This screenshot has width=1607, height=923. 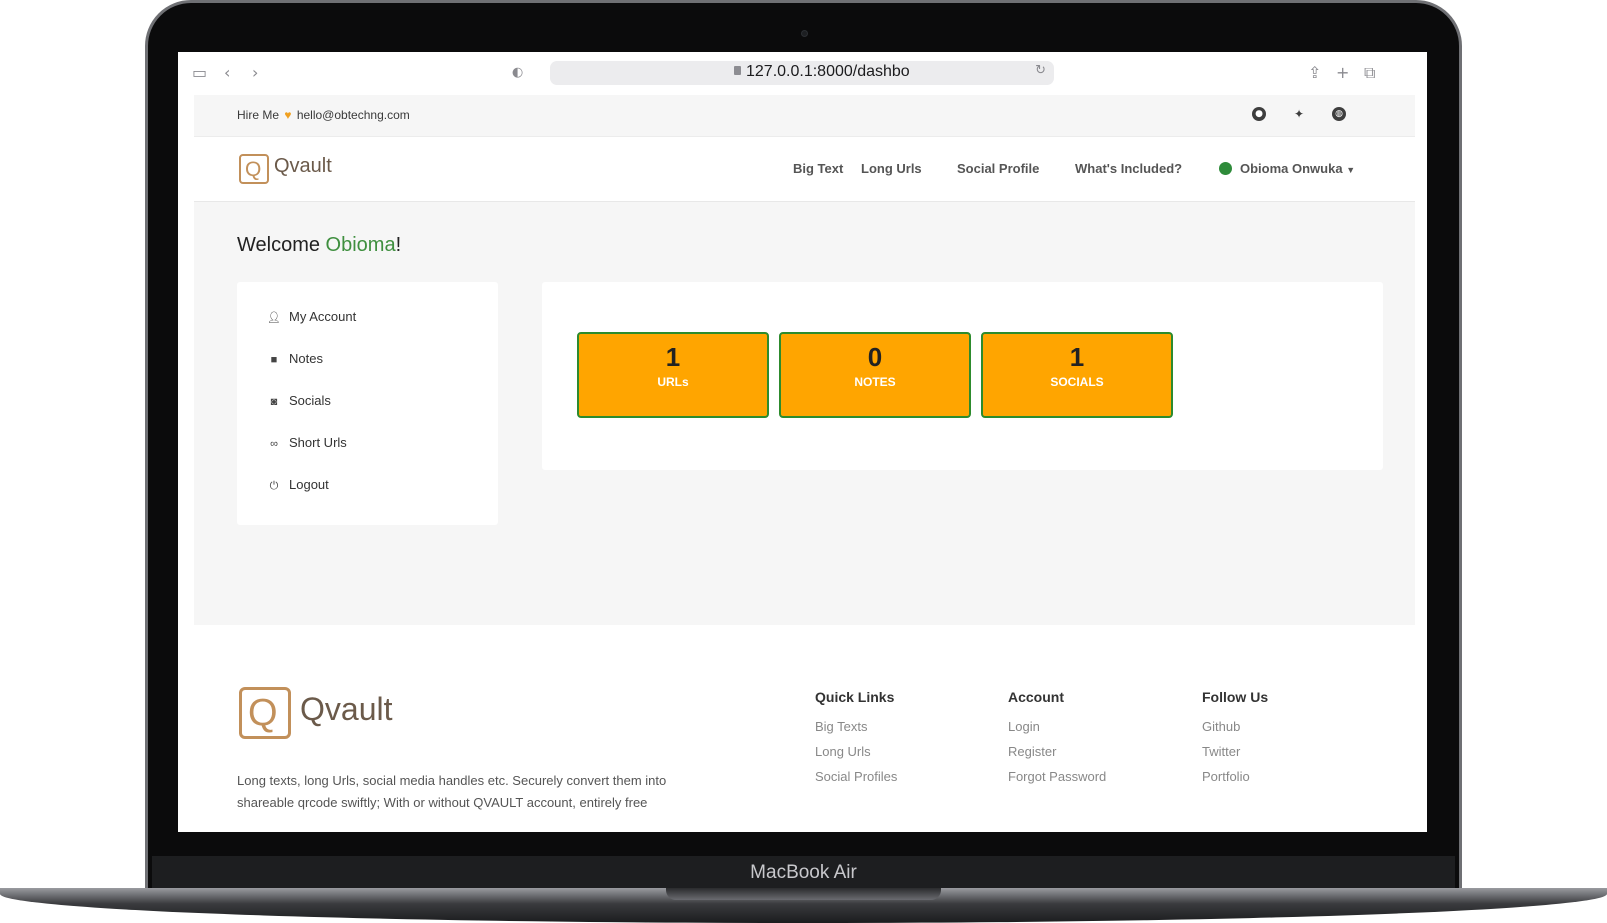 I want to click on sidebar-item-label: Short Urls, so click(x=318, y=442).